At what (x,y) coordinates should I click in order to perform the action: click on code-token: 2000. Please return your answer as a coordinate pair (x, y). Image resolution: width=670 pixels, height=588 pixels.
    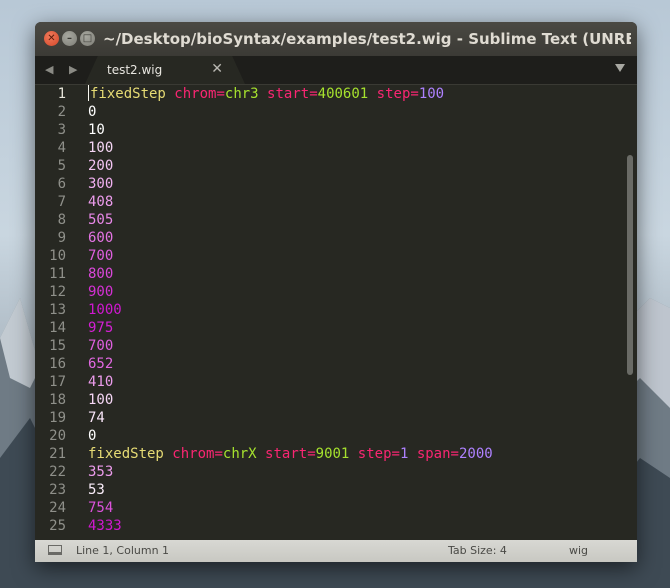
    Looking at the image, I should click on (475, 454).